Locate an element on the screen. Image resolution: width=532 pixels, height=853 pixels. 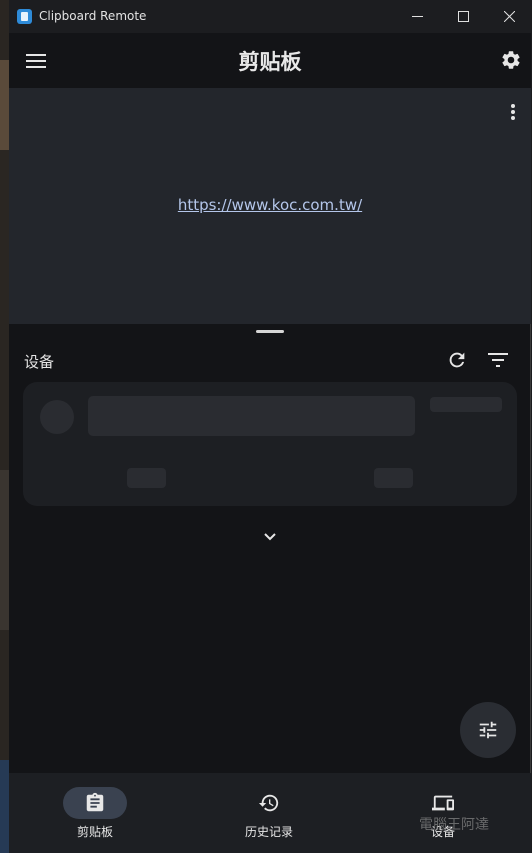
title-bar: Clipboard Remote is located at coordinates (270, 16).